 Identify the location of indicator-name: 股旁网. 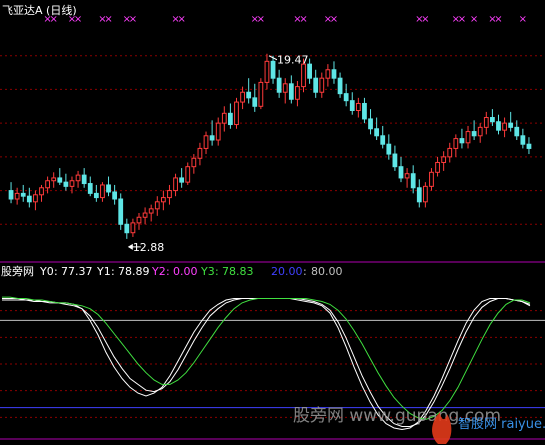
(17, 271).